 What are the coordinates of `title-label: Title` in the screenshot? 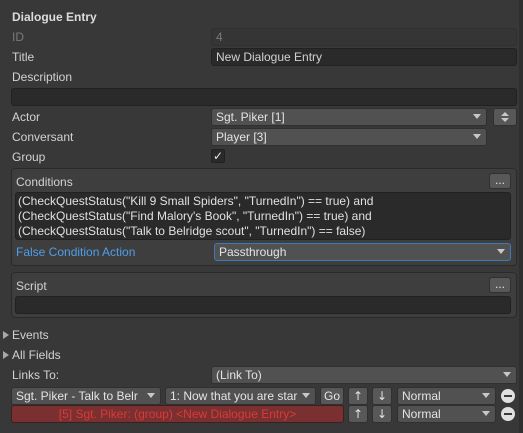 It's located at (23, 57).